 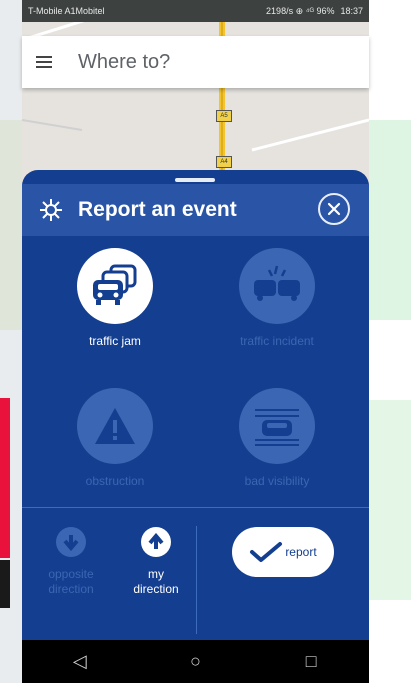 I want to click on status-indicators: 2198/s ⊕ ⁴ᴳ 96%, so click(x=300, y=10).